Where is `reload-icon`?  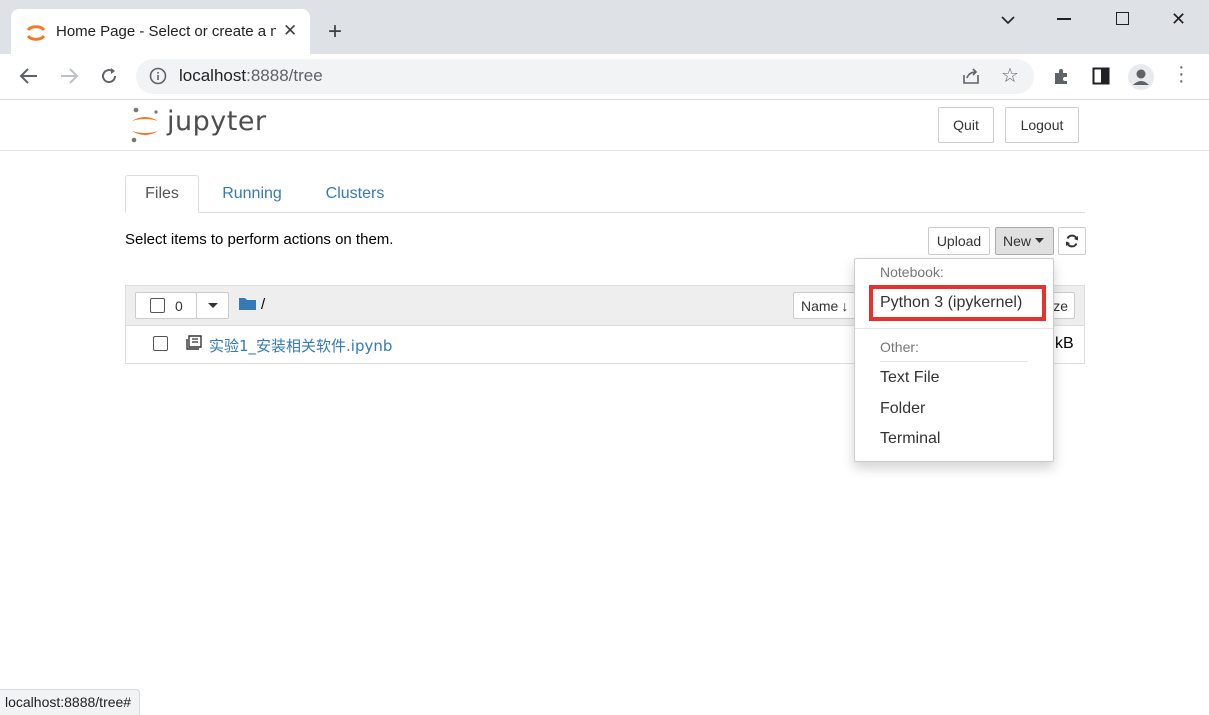 reload-icon is located at coordinates (109, 76).